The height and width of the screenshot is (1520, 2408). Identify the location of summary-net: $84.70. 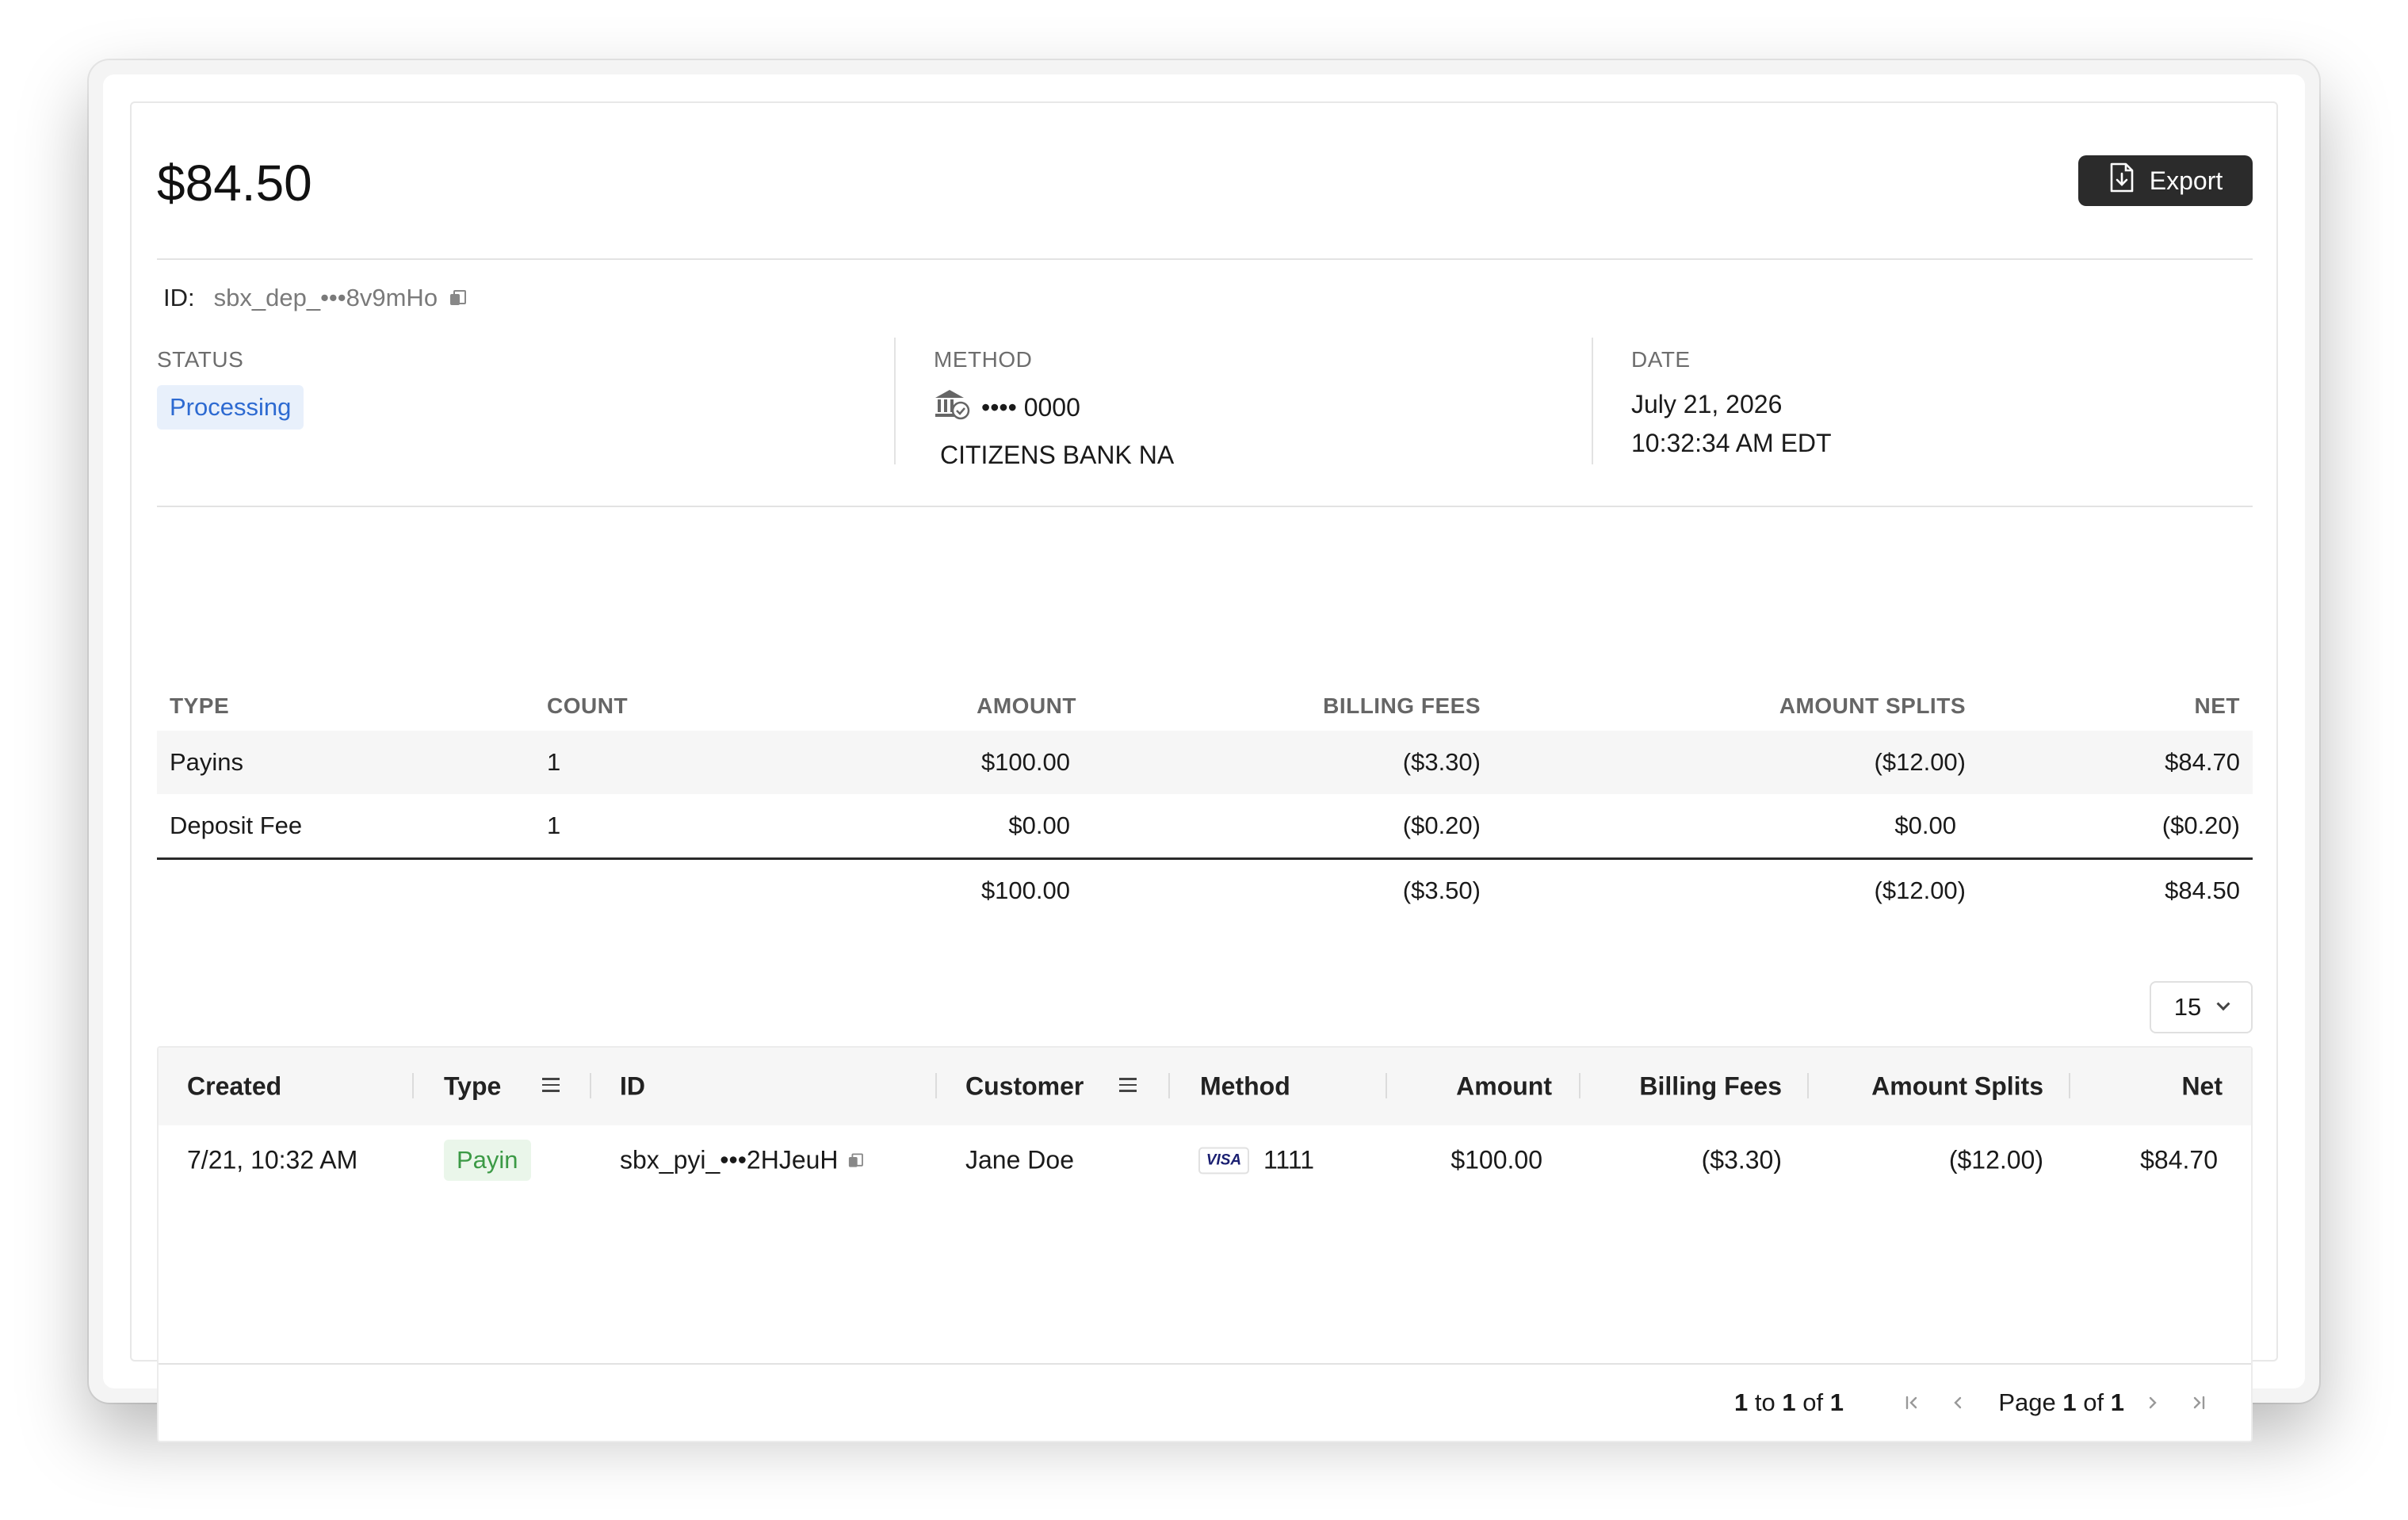
(2202, 762).